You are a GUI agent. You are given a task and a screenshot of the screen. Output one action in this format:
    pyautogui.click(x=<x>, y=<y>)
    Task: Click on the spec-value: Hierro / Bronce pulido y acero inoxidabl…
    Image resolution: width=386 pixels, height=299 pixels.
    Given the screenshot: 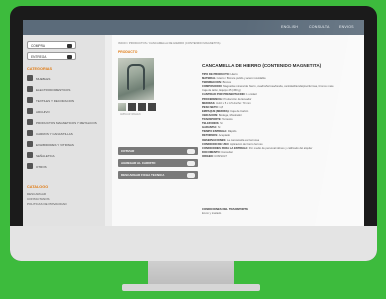 What is the action you would take?
    pyautogui.click(x=241, y=79)
    